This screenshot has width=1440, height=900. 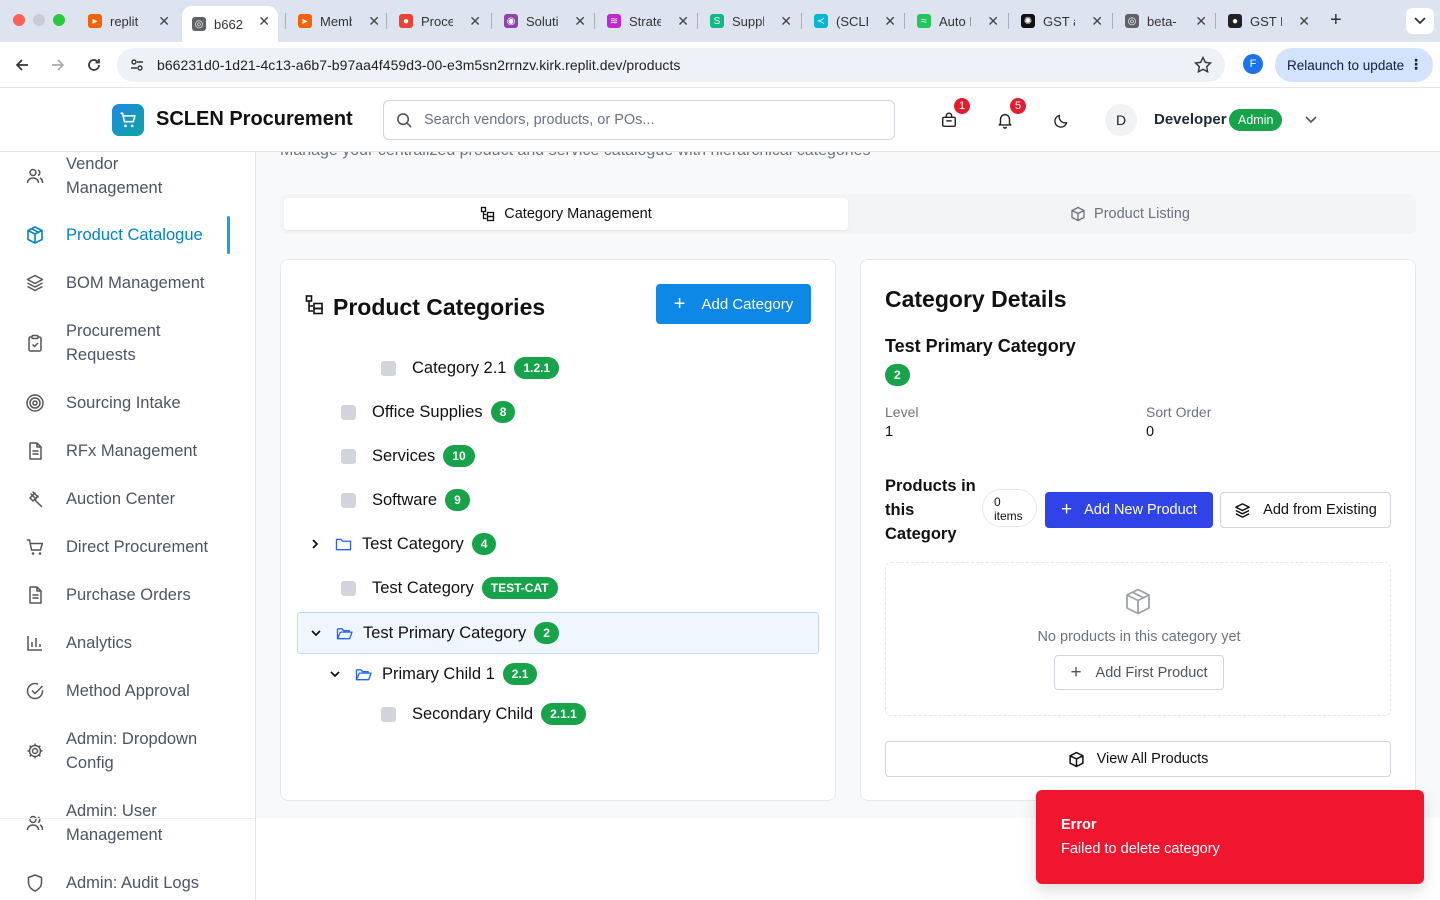 What do you see at coordinates (1165, 21) in the screenshot?
I see `browser-tab: ◎ beta- ✕` at bounding box center [1165, 21].